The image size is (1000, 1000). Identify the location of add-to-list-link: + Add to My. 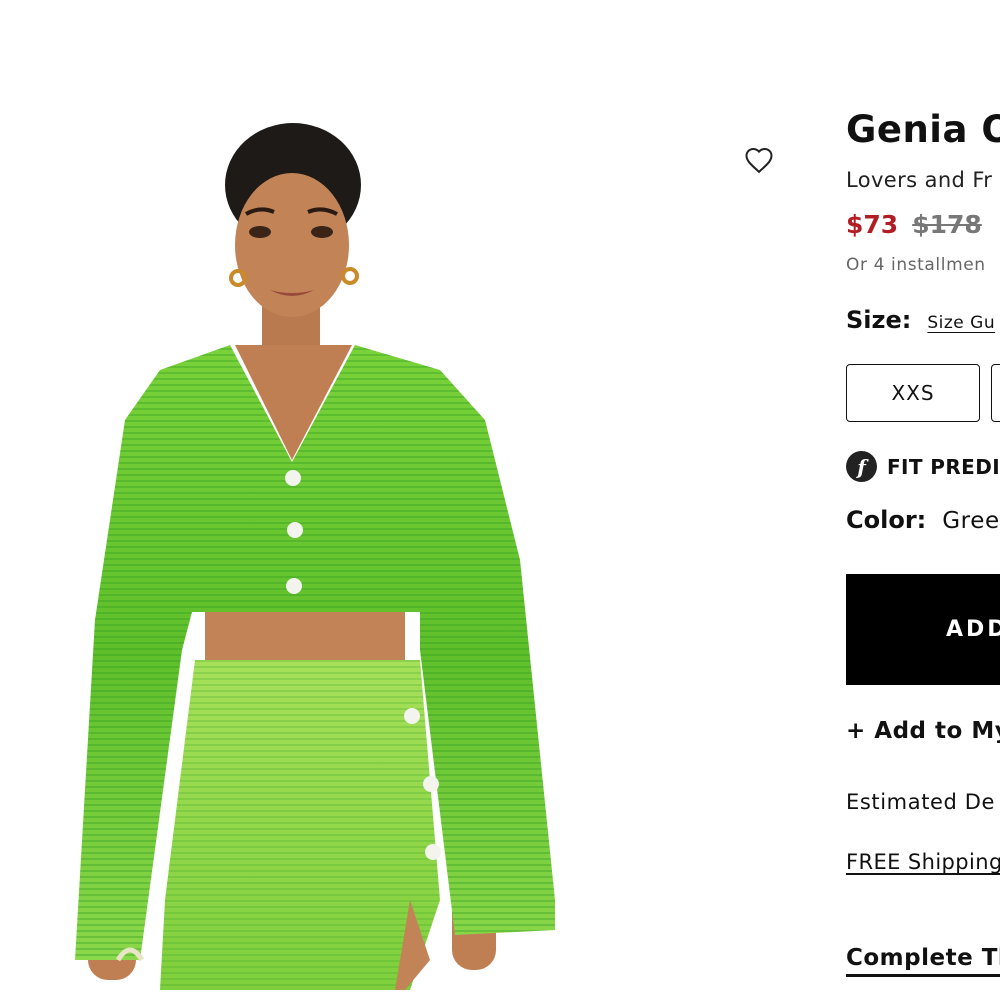
(923, 731).